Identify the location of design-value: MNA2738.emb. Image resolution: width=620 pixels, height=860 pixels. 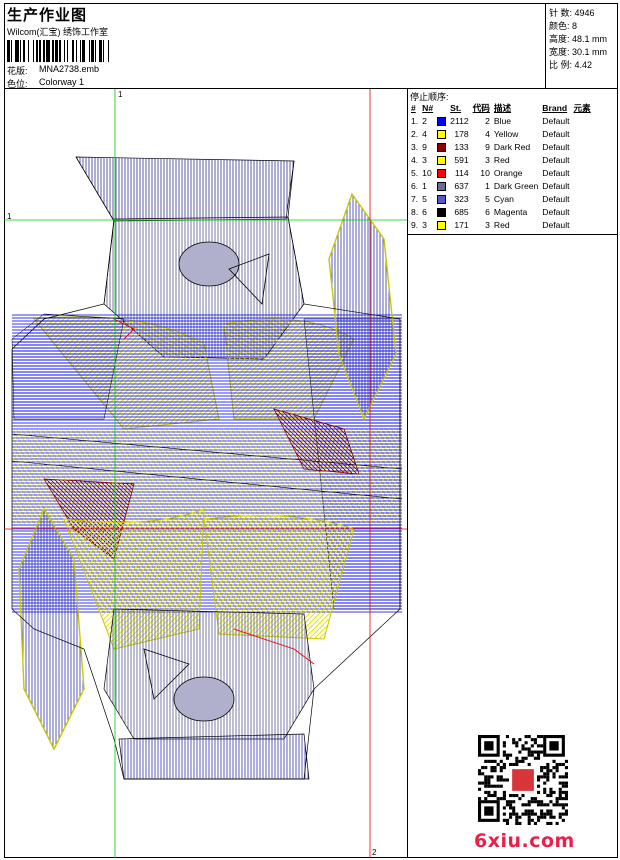
(69, 69).